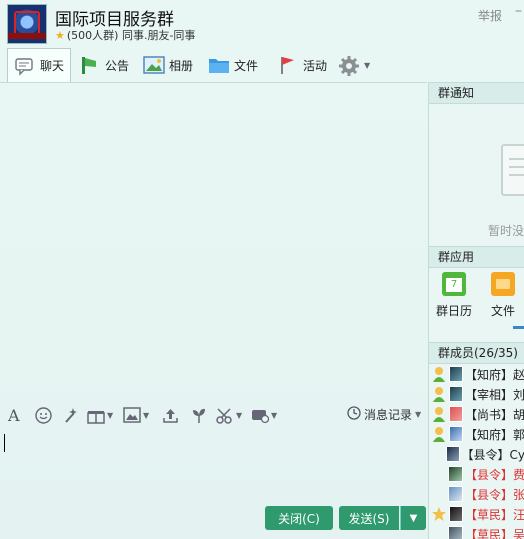 This screenshot has width=524, height=539. I want to click on upload-icon, so click(170, 415).